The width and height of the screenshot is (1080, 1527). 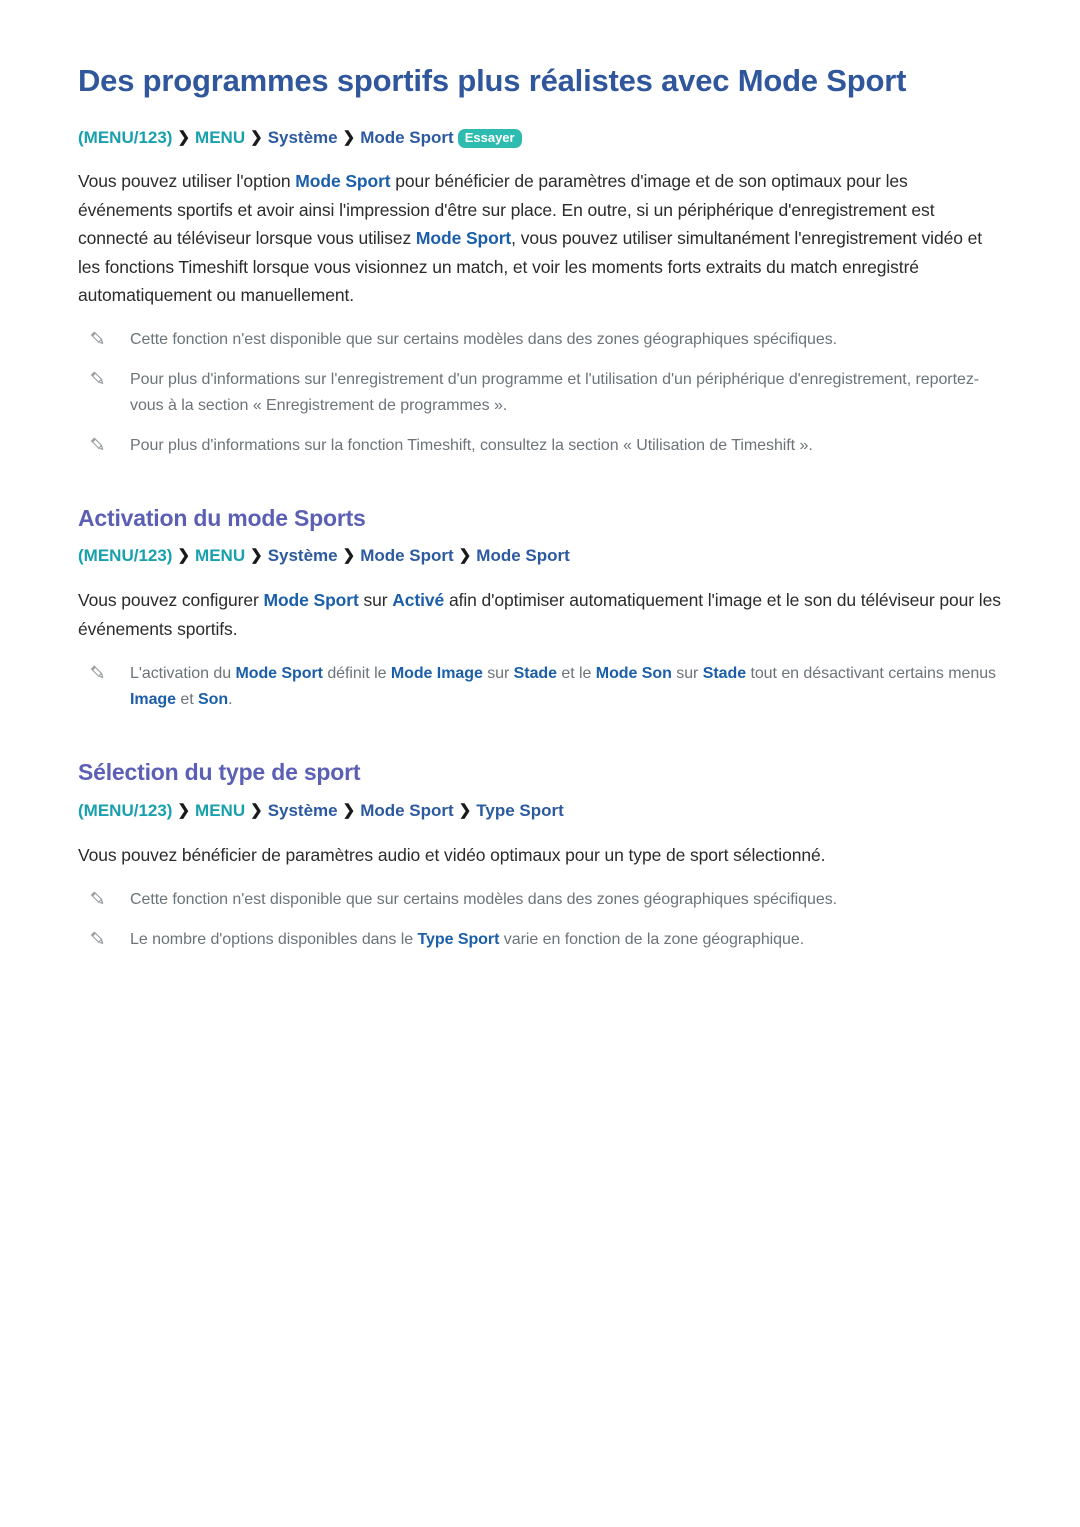 I want to click on note-text-2: définit le, so click(x=356, y=674).